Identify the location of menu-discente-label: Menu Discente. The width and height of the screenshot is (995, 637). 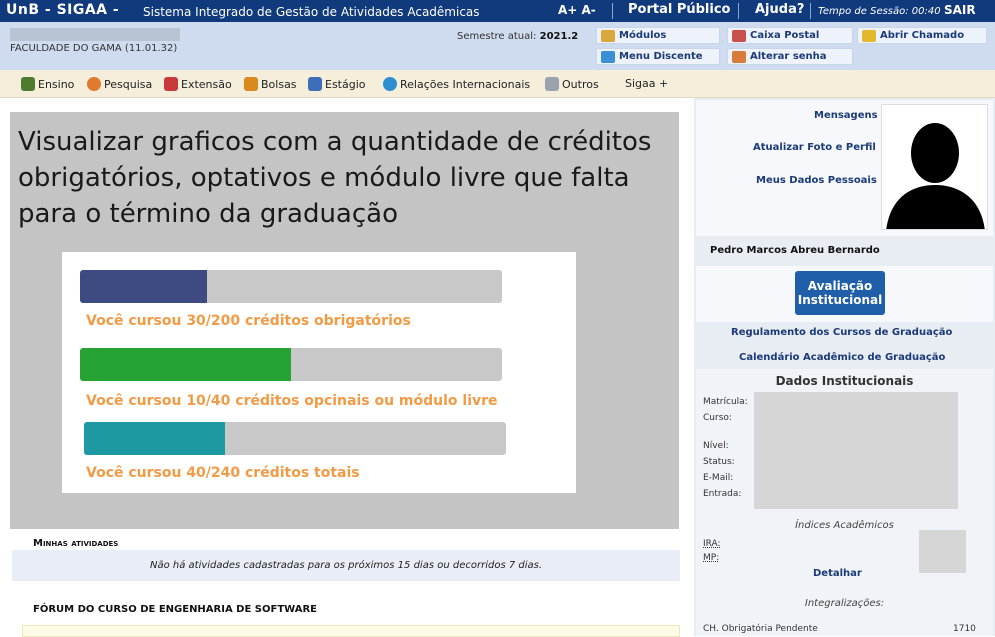
(661, 56).